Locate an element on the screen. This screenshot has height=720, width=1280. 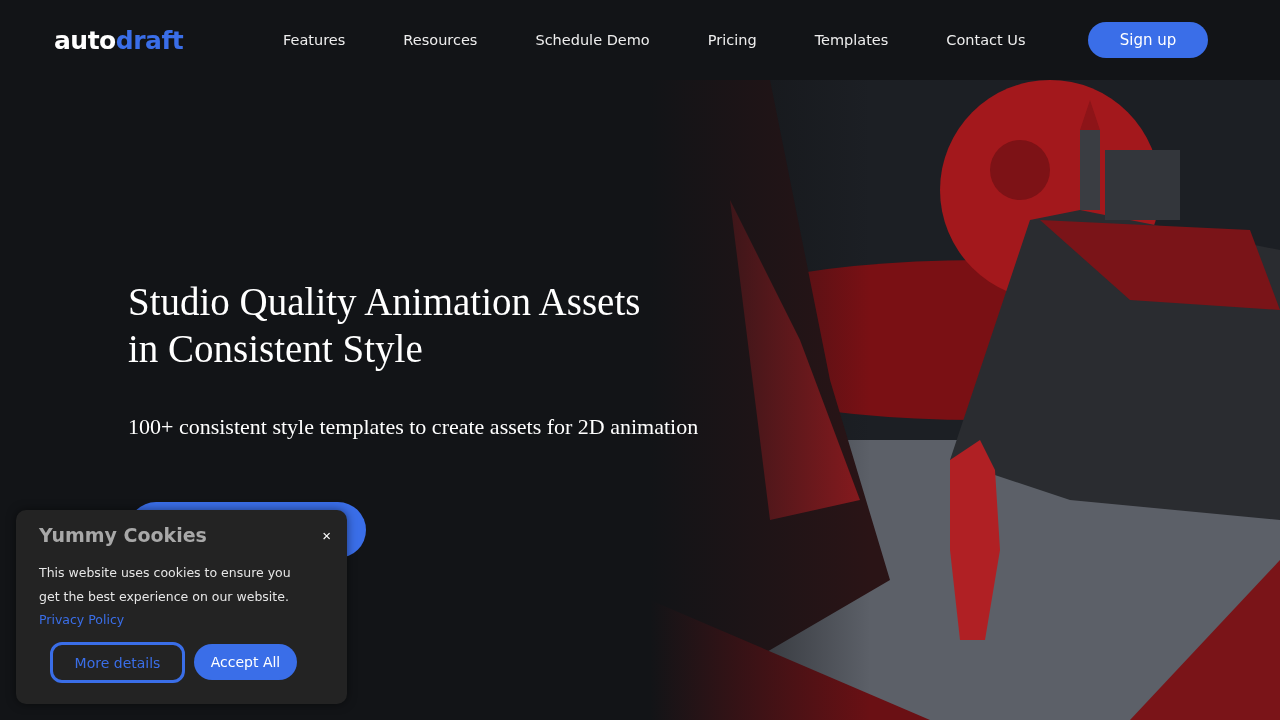
close-button: × is located at coordinates (326, 535).